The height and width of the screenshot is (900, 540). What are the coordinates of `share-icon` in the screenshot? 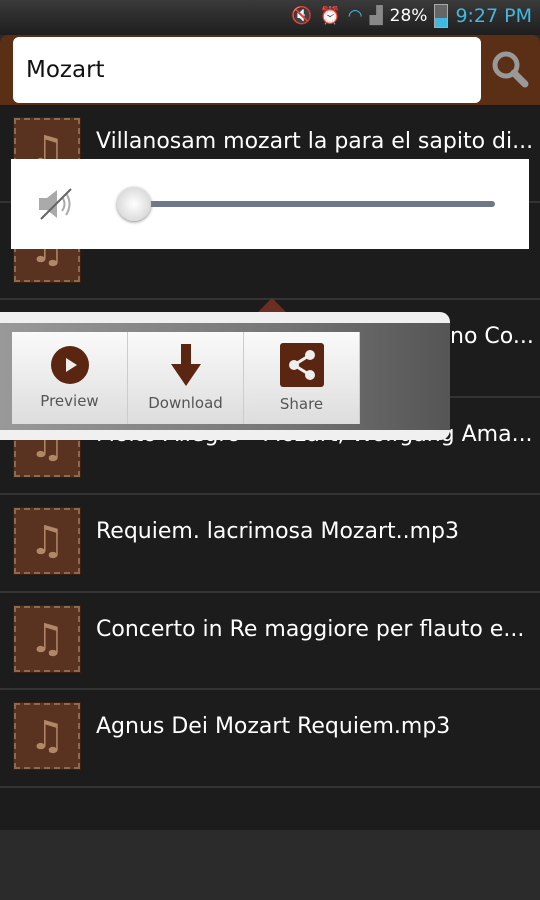 It's located at (301, 365).